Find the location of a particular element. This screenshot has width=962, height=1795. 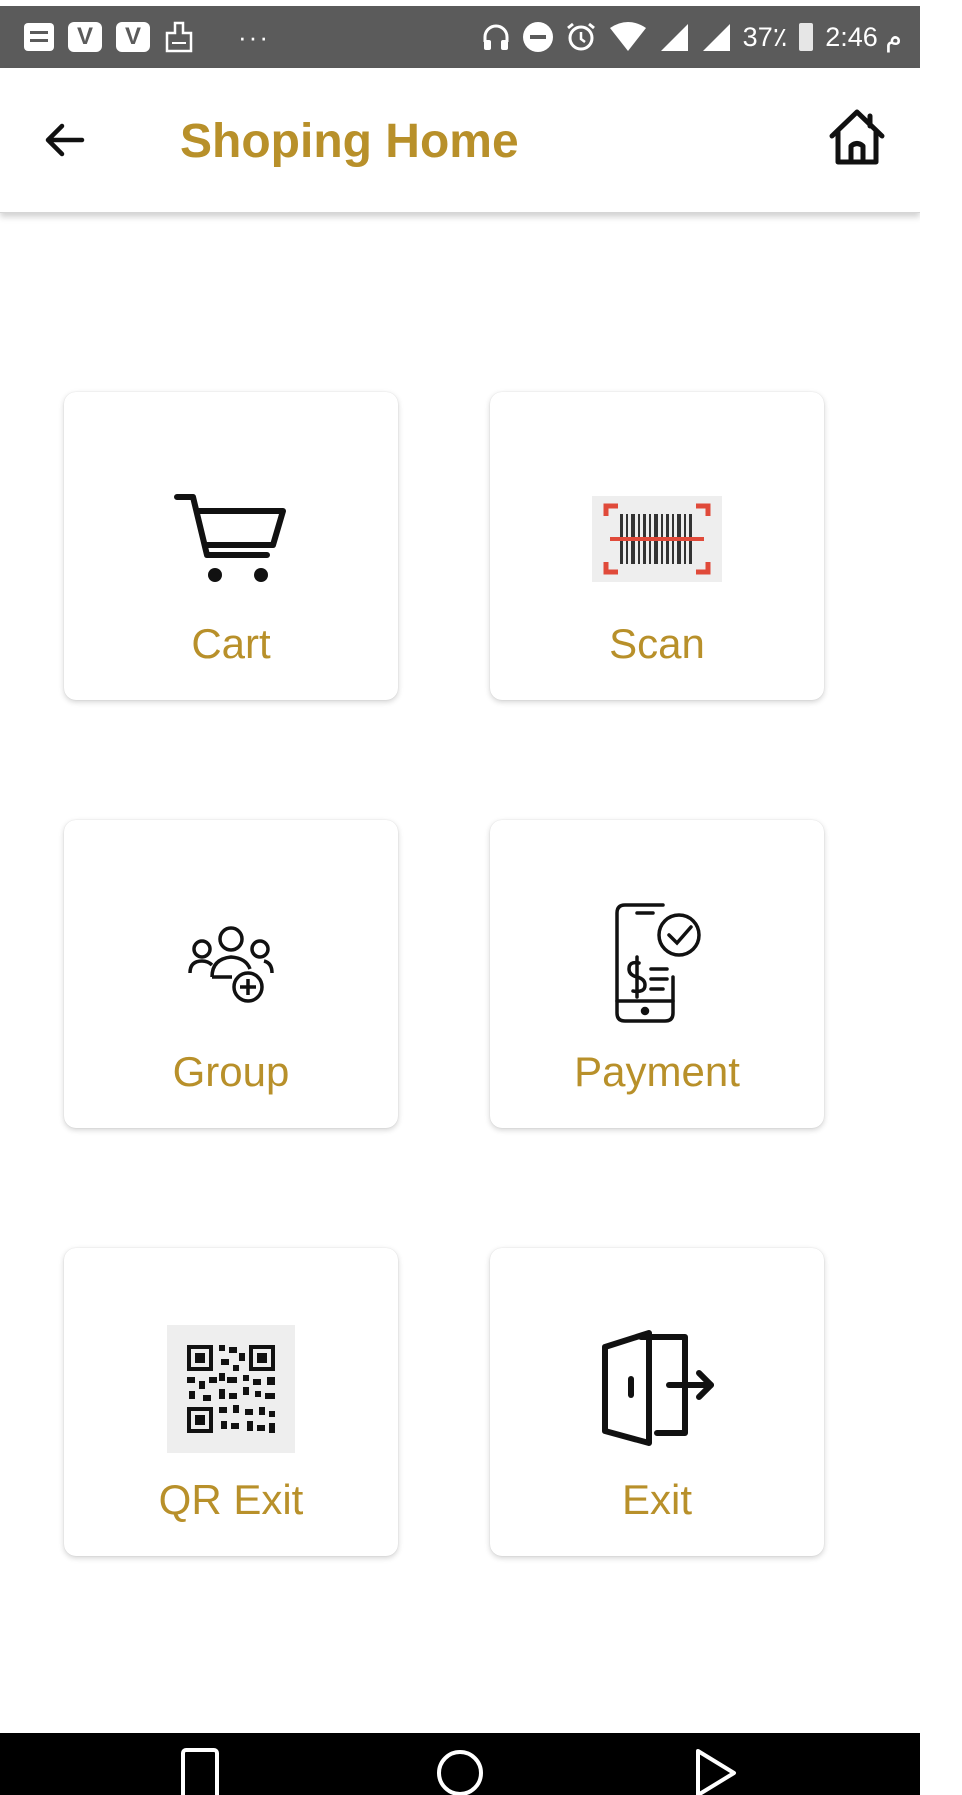

battery-percentage: 37٪ is located at coordinates (765, 36).